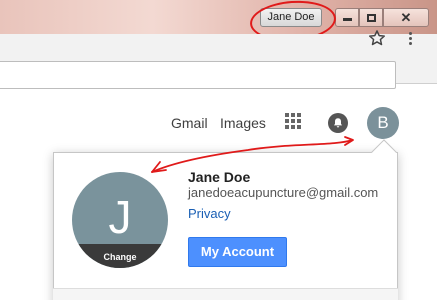  I want to click on star-icon, so click(377, 38).